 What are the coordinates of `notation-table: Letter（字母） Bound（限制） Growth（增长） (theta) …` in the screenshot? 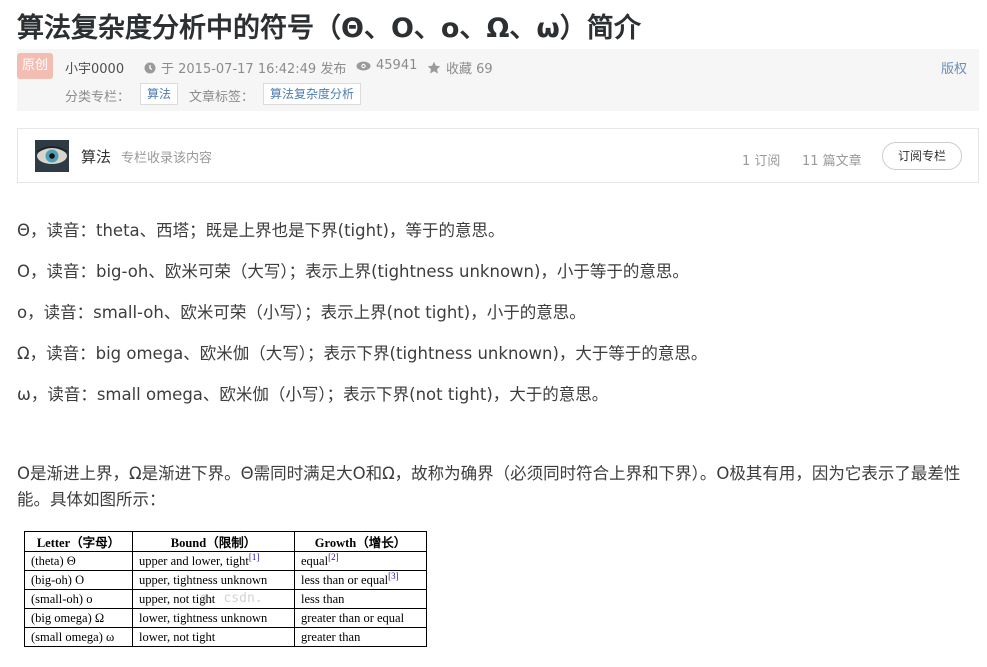 It's located at (225, 589).